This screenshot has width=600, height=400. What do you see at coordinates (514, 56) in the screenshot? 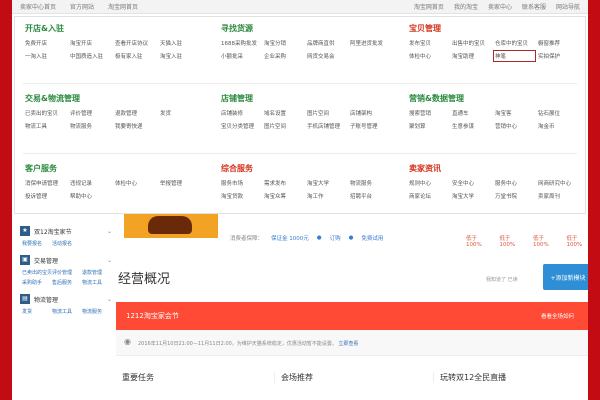
I see `menu-link-highlighted: 神笔` at bounding box center [514, 56].